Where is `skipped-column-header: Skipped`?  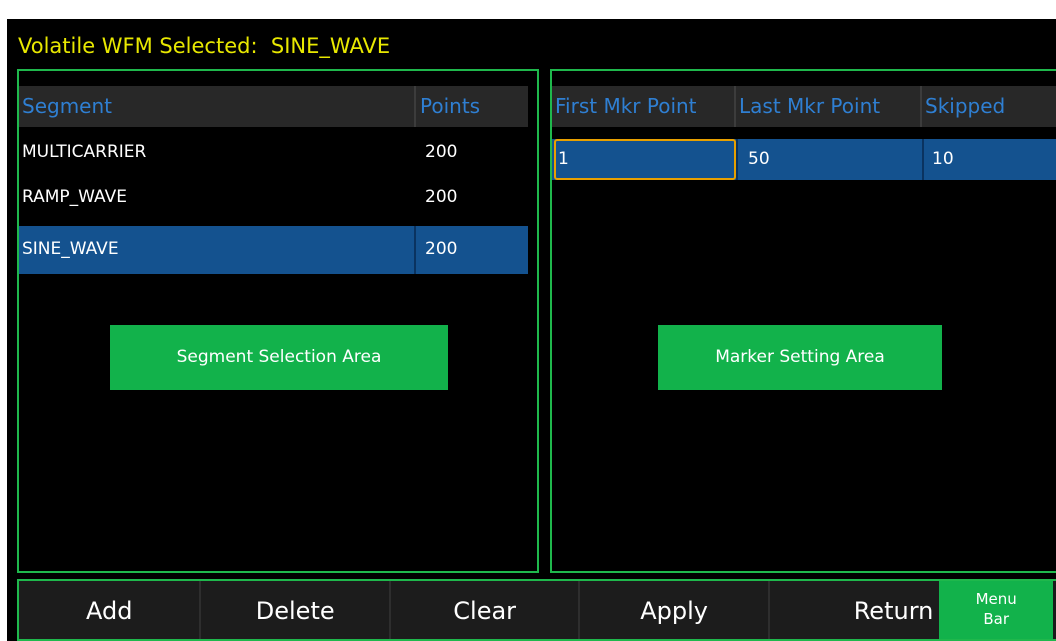
skipped-column-header: Skipped is located at coordinates (989, 106).